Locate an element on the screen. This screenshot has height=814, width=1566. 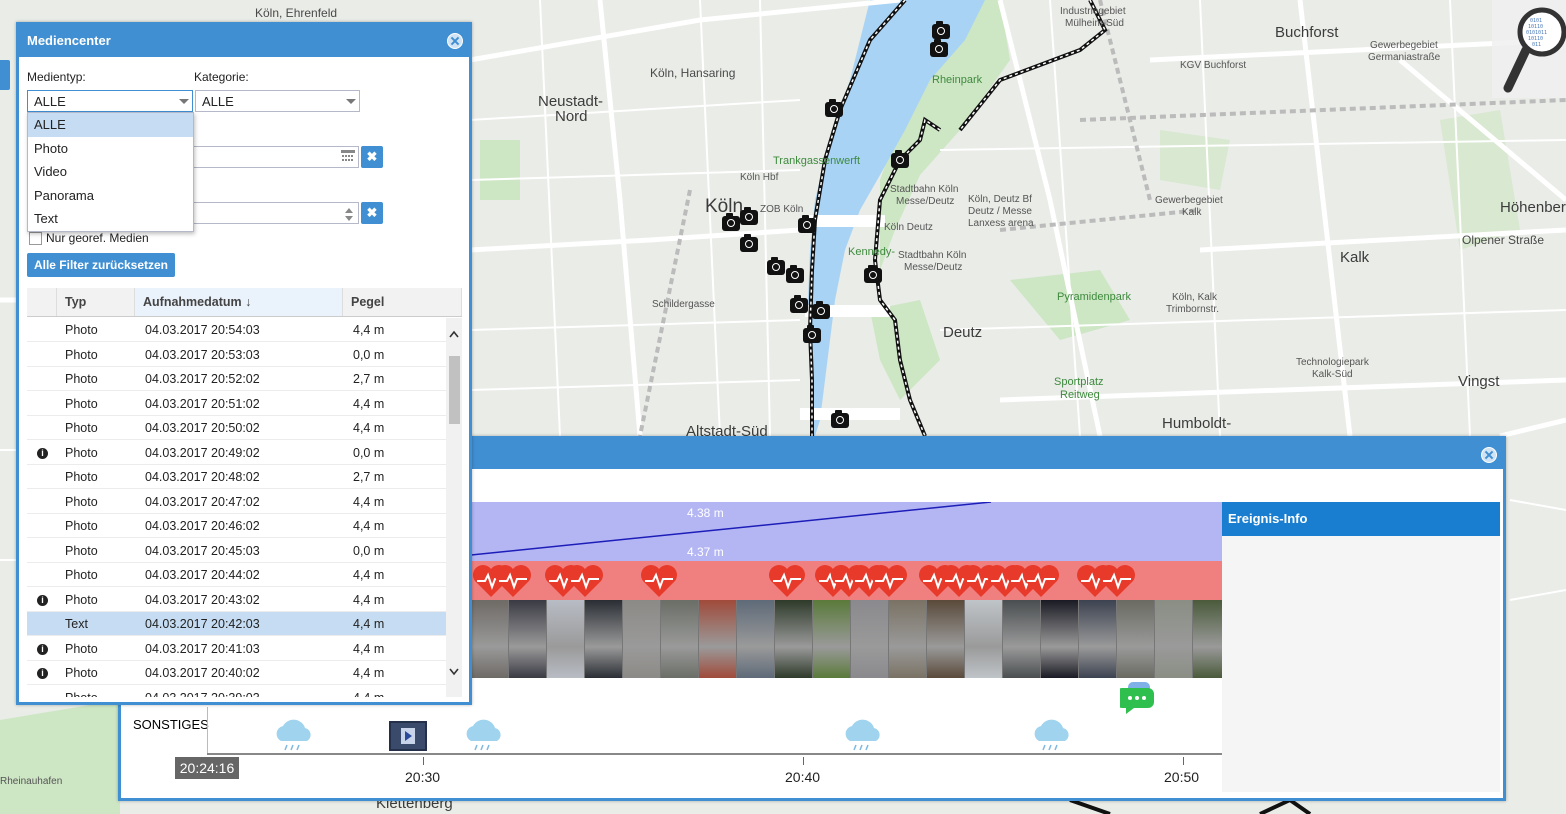
table-row: i Photo 04.03.2017 20:41:03 4,4 m is located at coordinates (236, 649).